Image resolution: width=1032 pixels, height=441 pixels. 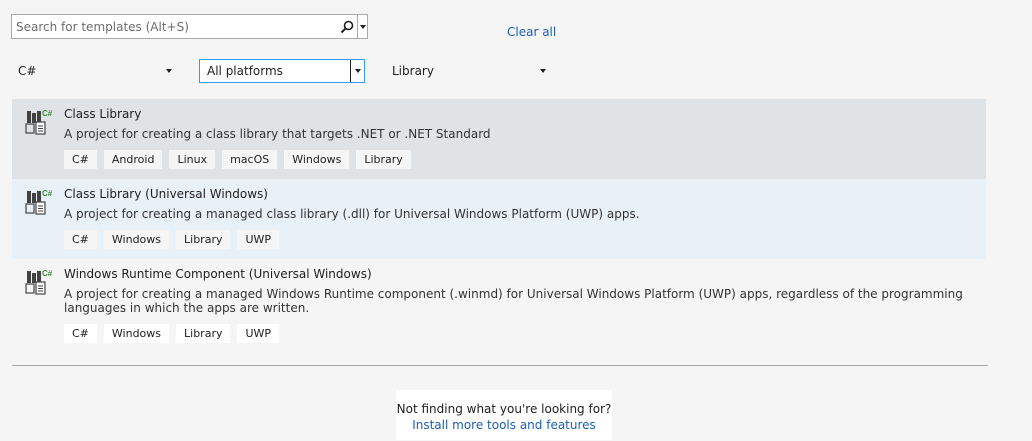 What do you see at coordinates (174, 26) in the screenshot?
I see `search-input` at bounding box center [174, 26].